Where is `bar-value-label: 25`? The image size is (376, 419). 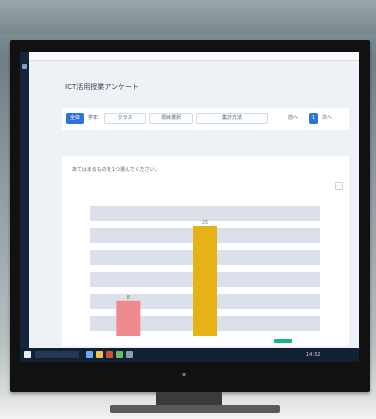
bar-value-label: 25 is located at coordinates (205, 223).